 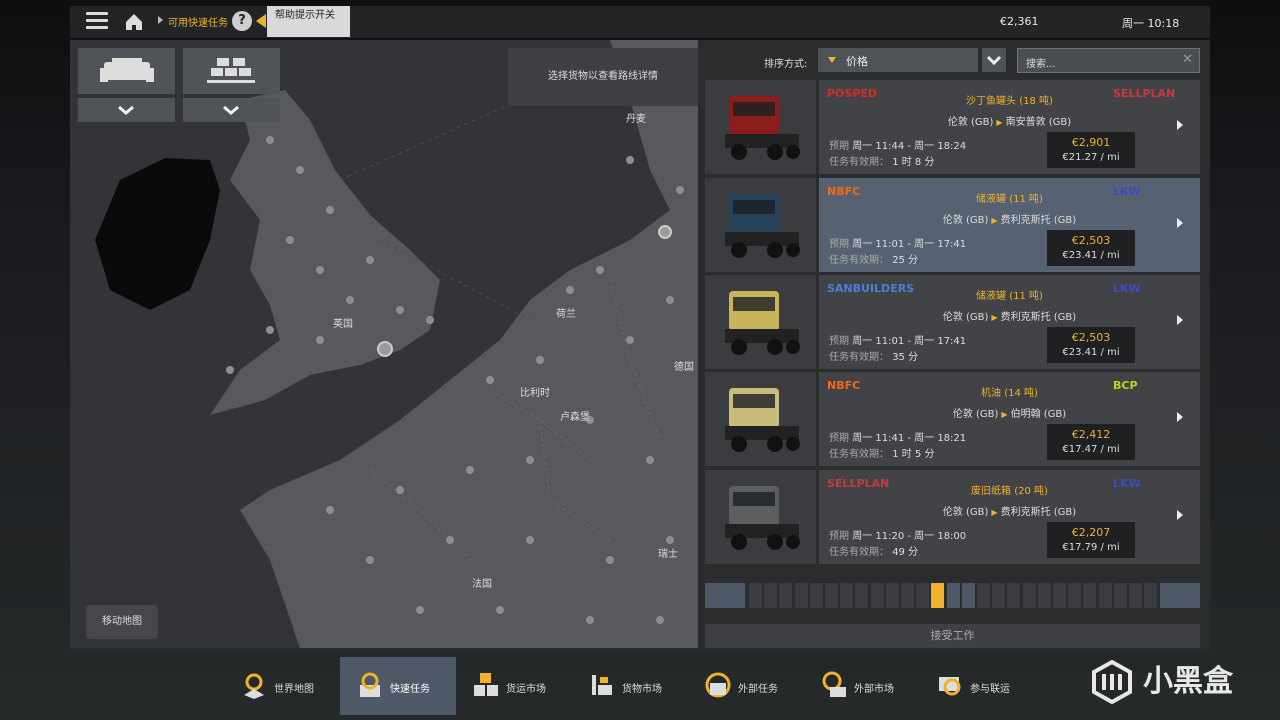 I want to click on cargo-view-button, so click(x=231, y=71).